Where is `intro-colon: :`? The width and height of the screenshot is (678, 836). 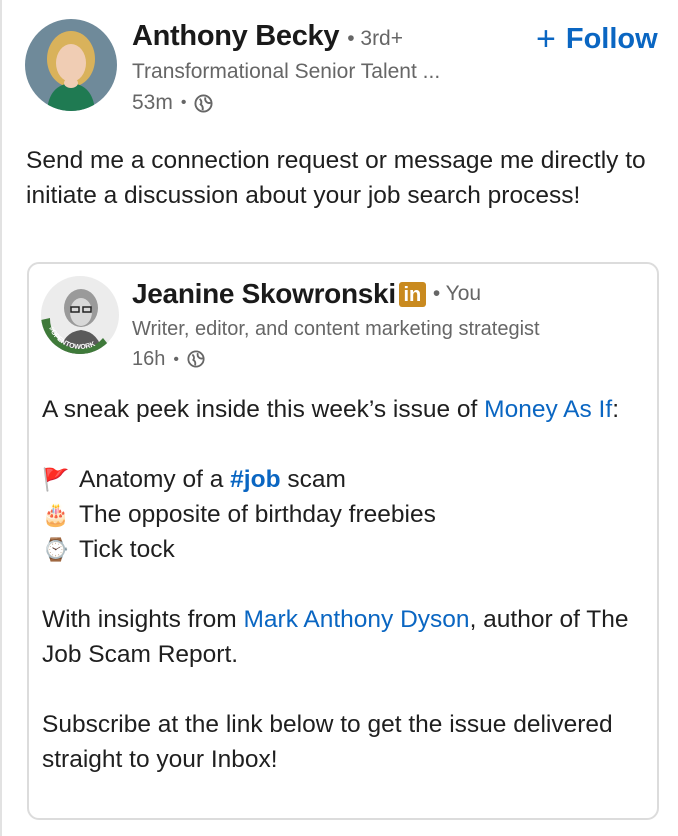
intro-colon: : is located at coordinates (615, 409).